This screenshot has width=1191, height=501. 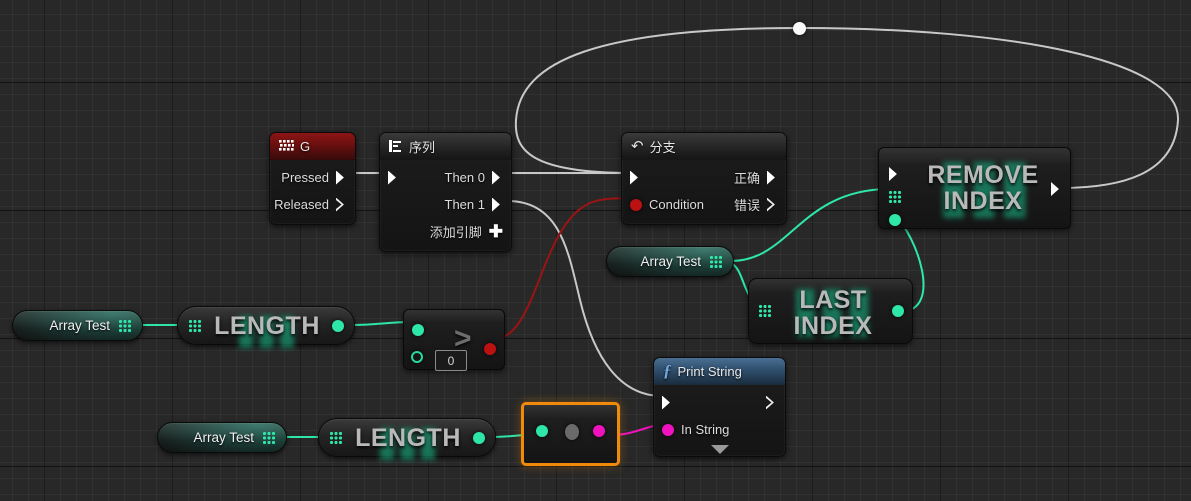 What do you see at coordinates (746, 205) in the screenshot?
I see `pin-label-false: 错误` at bounding box center [746, 205].